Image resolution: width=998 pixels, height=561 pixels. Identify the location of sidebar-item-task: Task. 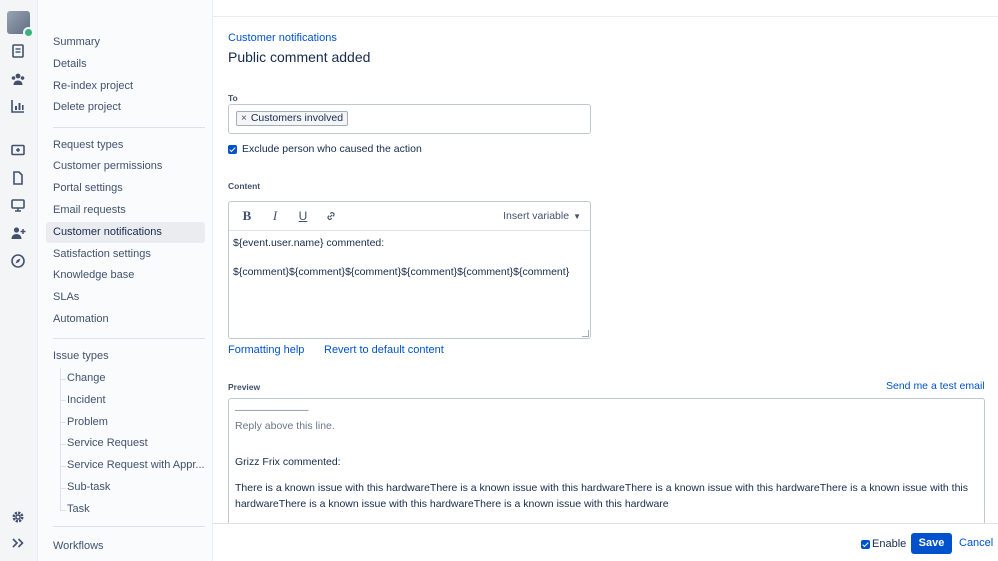
(132, 509).